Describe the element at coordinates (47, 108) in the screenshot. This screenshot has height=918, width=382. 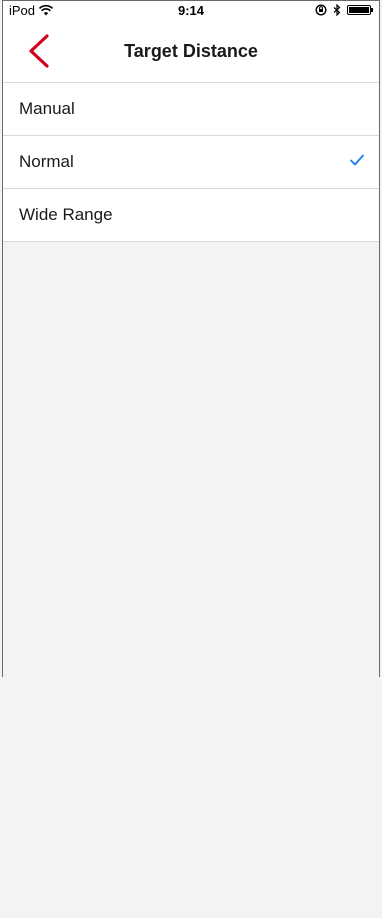
I see `option-label: Manual` at that location.